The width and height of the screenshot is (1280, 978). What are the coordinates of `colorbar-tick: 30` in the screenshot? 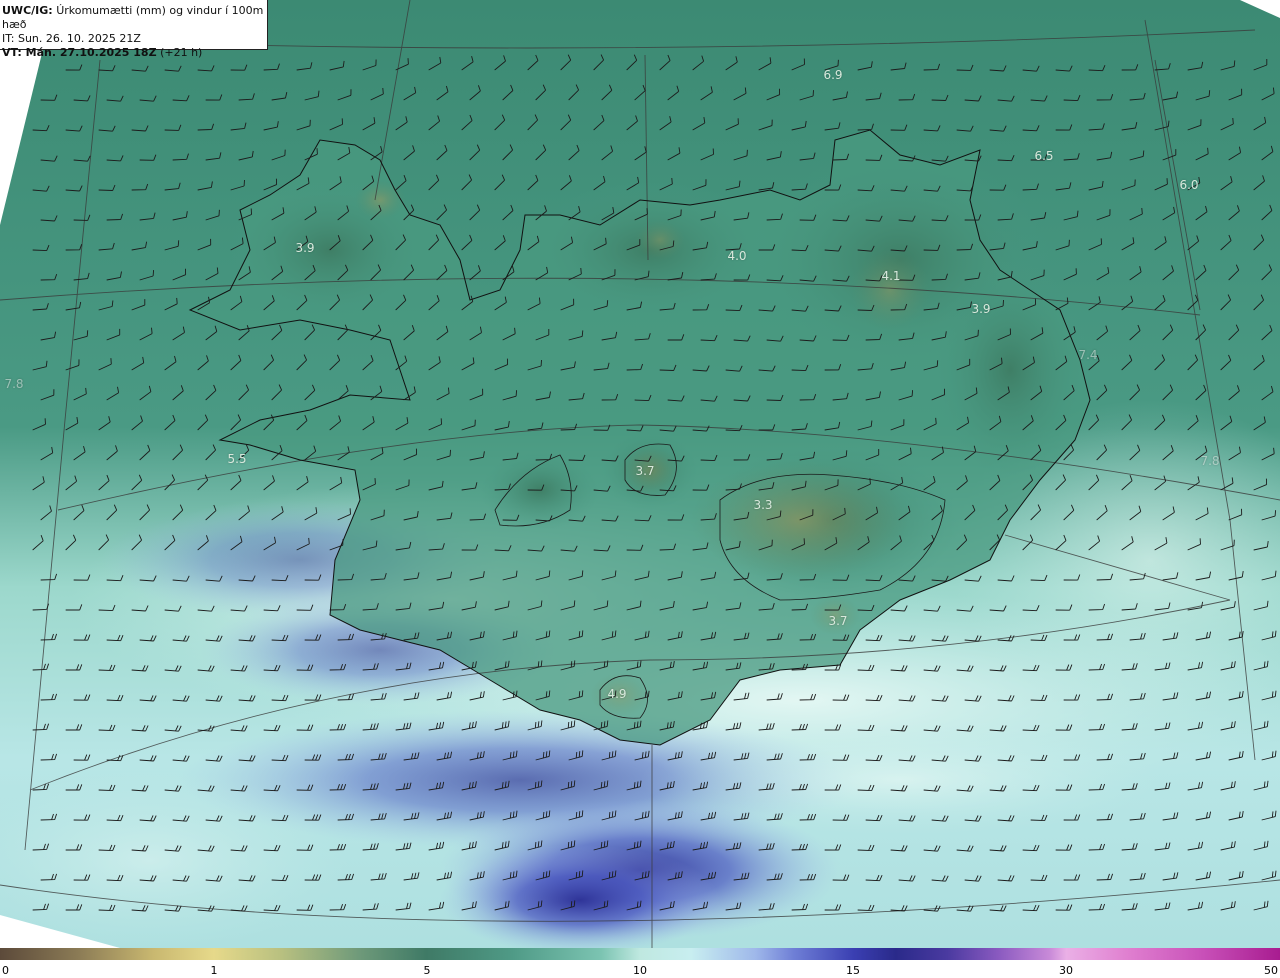 It's located at (1066, 970).